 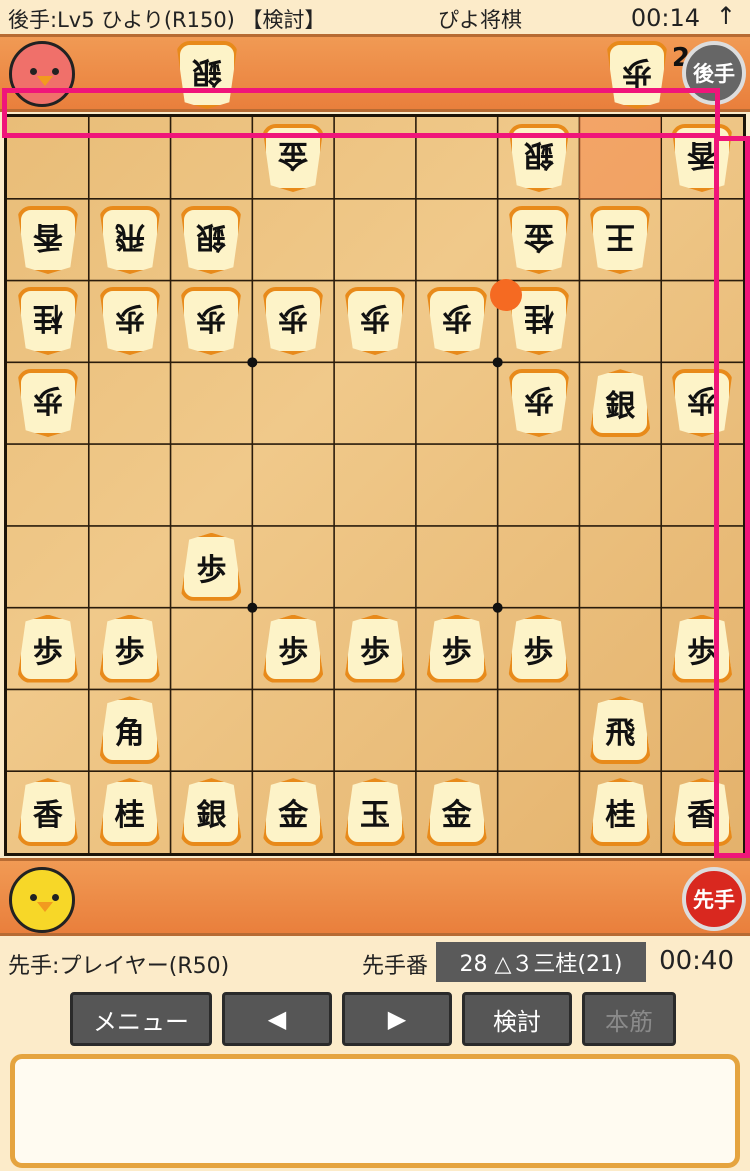 What do you see at coordinates (665, 18) in the screenshot?
I see `gote-clock: 00:14` at bounding box center [665, 18].